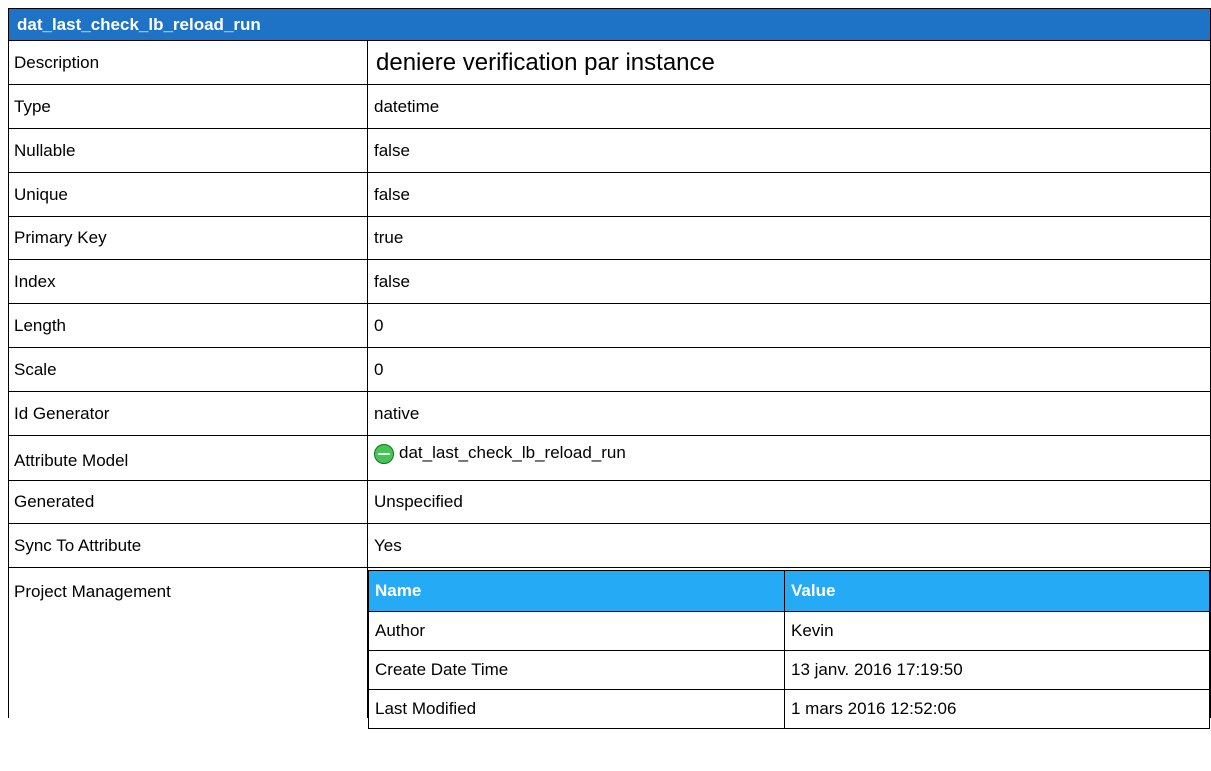 Image resolution: width=1211 pixels, height=771 pixels. What do you see at coordinates (188, 458) in the screenshot?
I see `property-label: Attribute Model` at bounding box center [188, 458].